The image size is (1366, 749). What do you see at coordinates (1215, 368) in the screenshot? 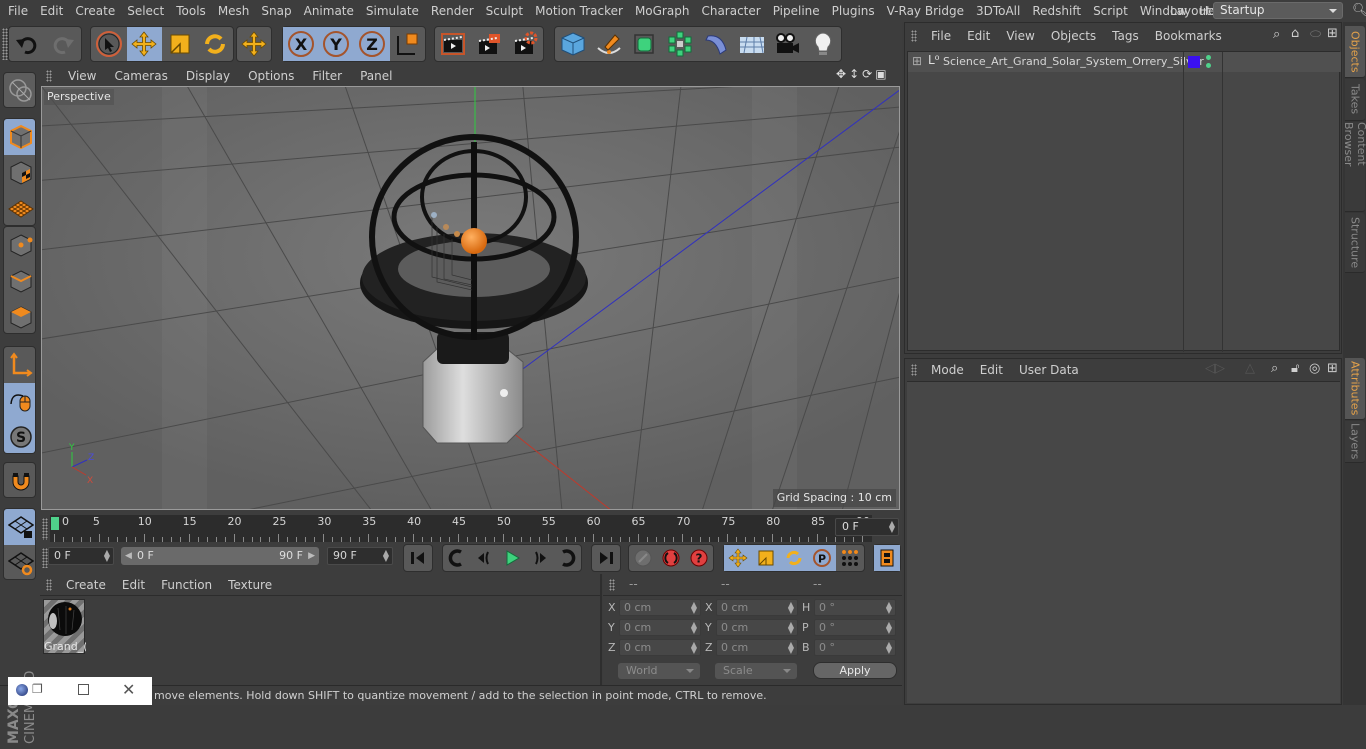
I see `back-arrow-icon: ◁▷` at bounding box center [1215, 368].